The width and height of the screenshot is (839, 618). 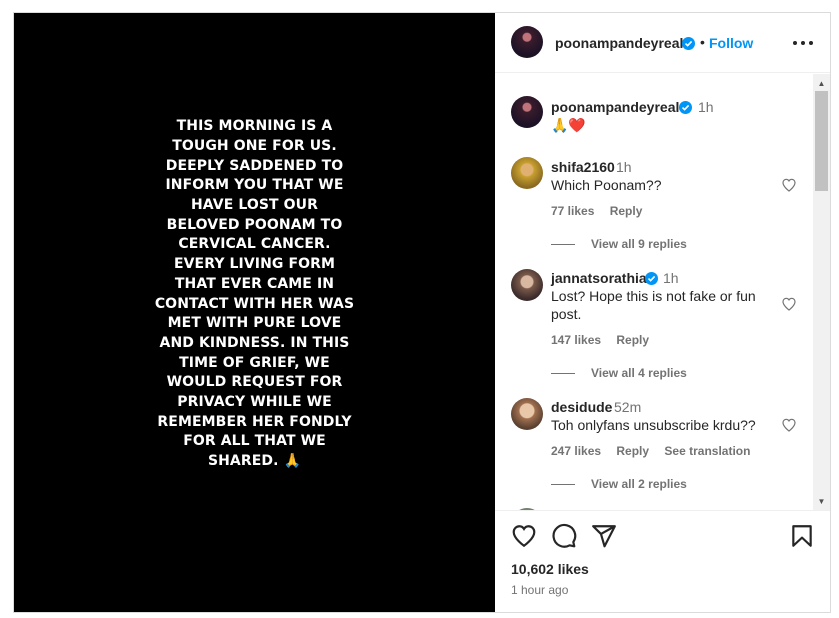 What do you see at coordinates (628, 407) in the screenshot?
I see `comment-time: 52m` at bounding box center [628, 407].